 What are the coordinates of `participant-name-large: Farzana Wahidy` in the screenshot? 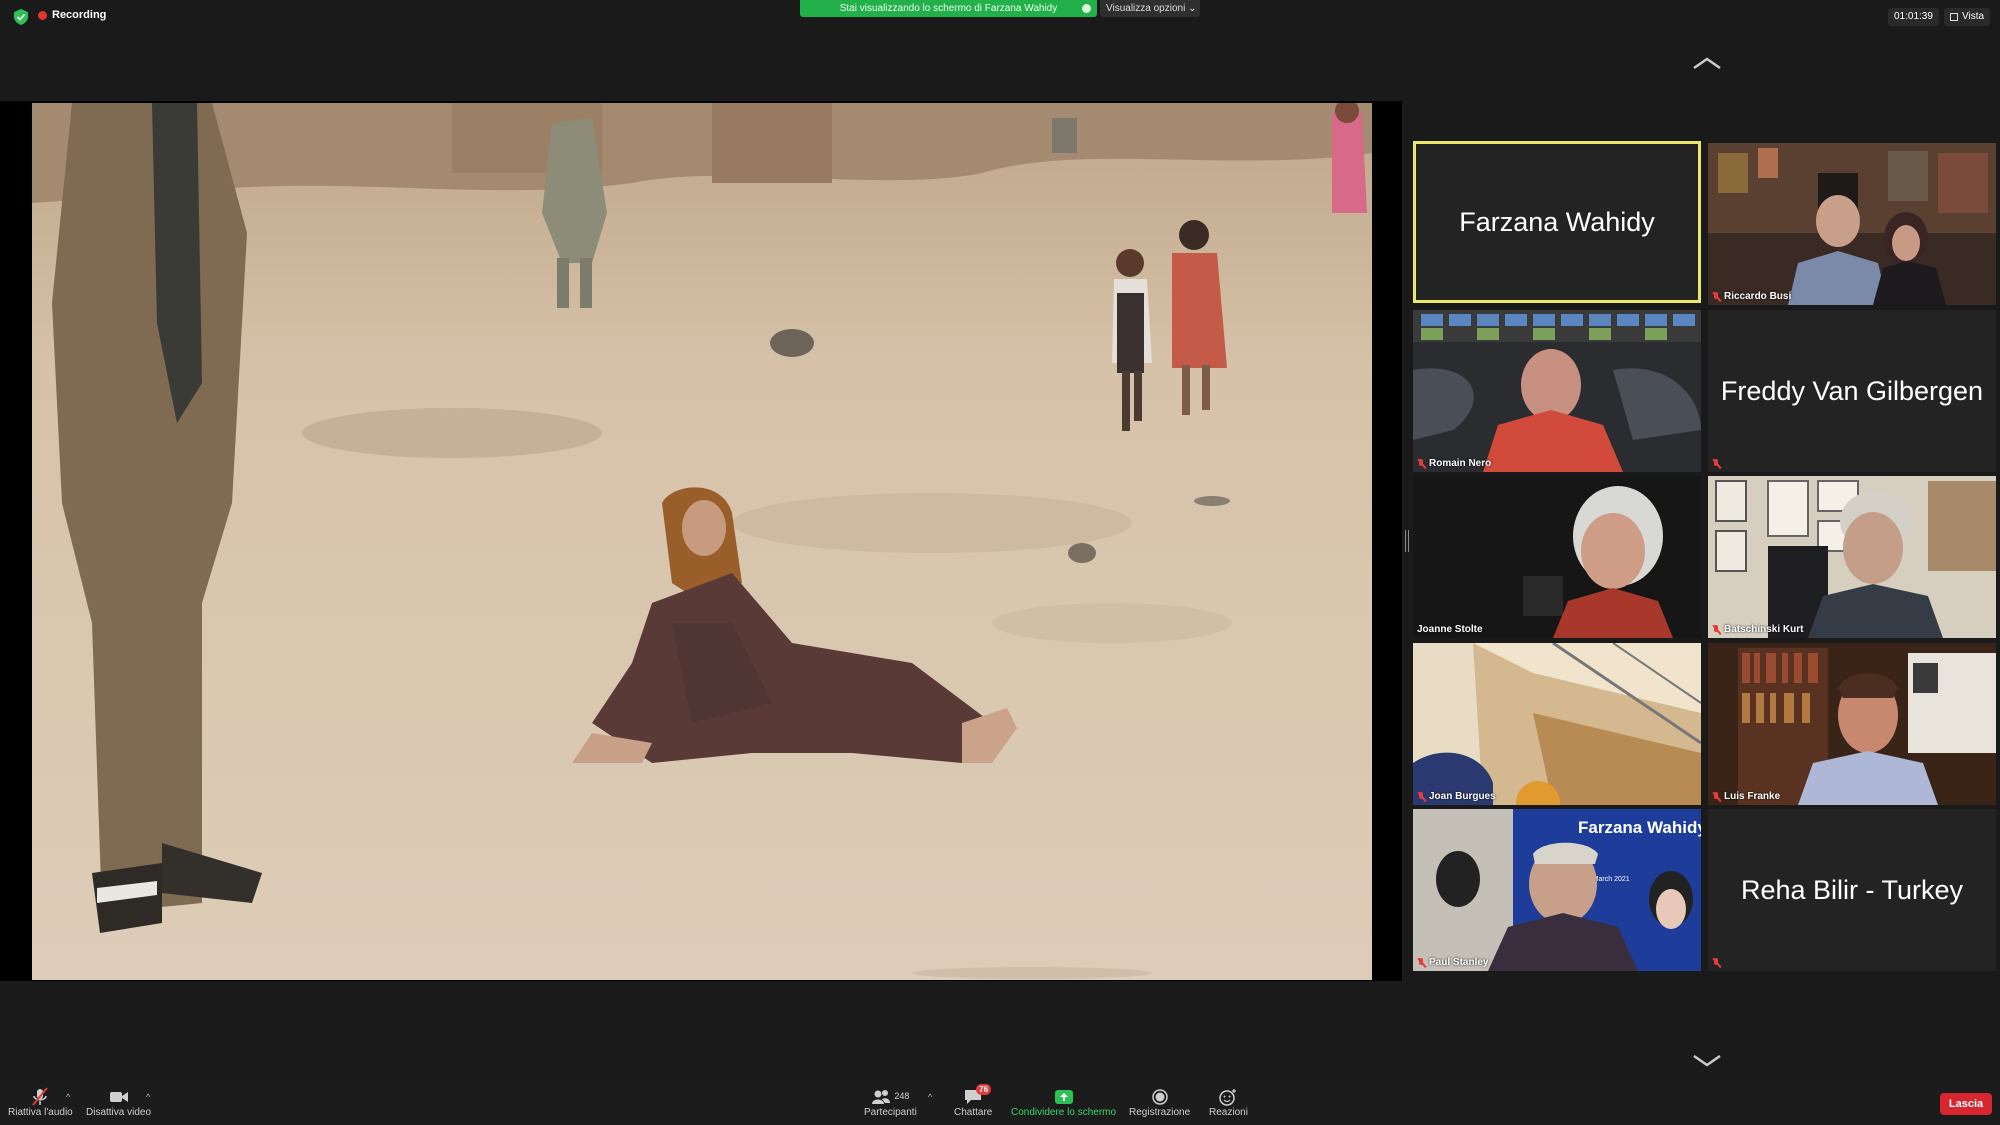 It's located at (1557, 221).